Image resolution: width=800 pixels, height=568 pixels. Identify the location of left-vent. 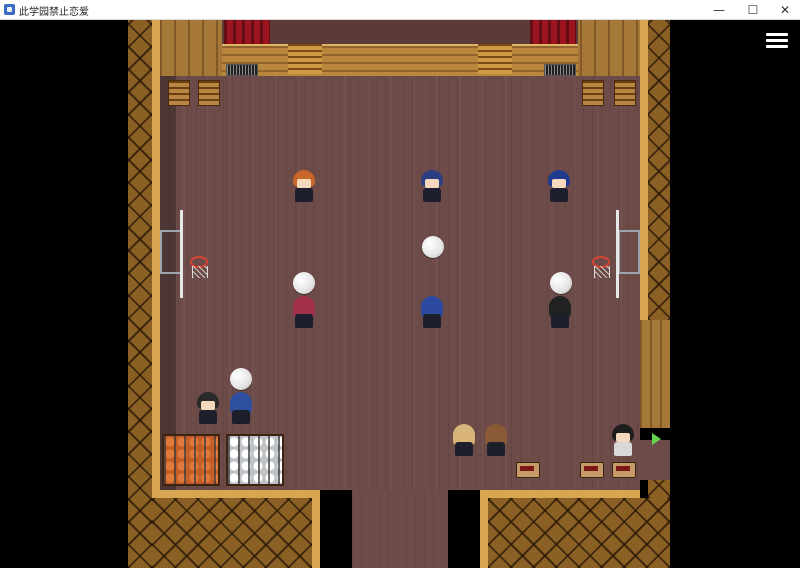
(242, 70).